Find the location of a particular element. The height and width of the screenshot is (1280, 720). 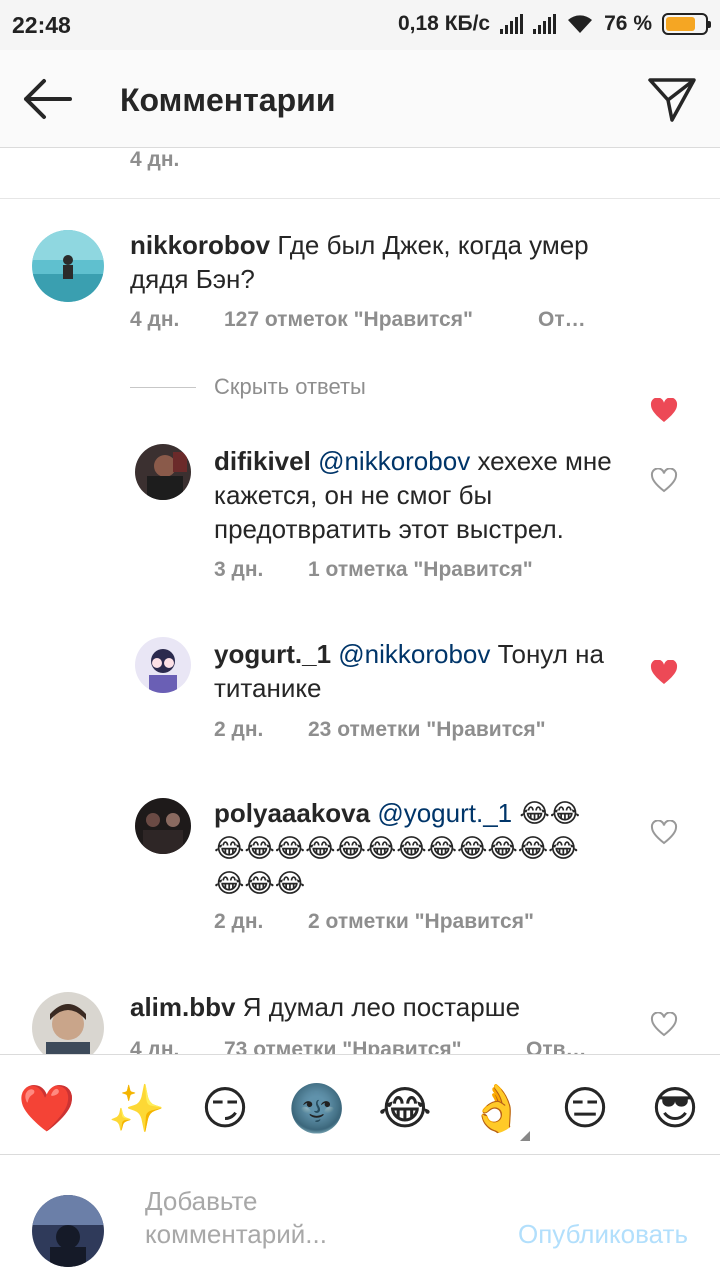

emoji-sunglasses: 😎 is located at coordinates (675, 1108).